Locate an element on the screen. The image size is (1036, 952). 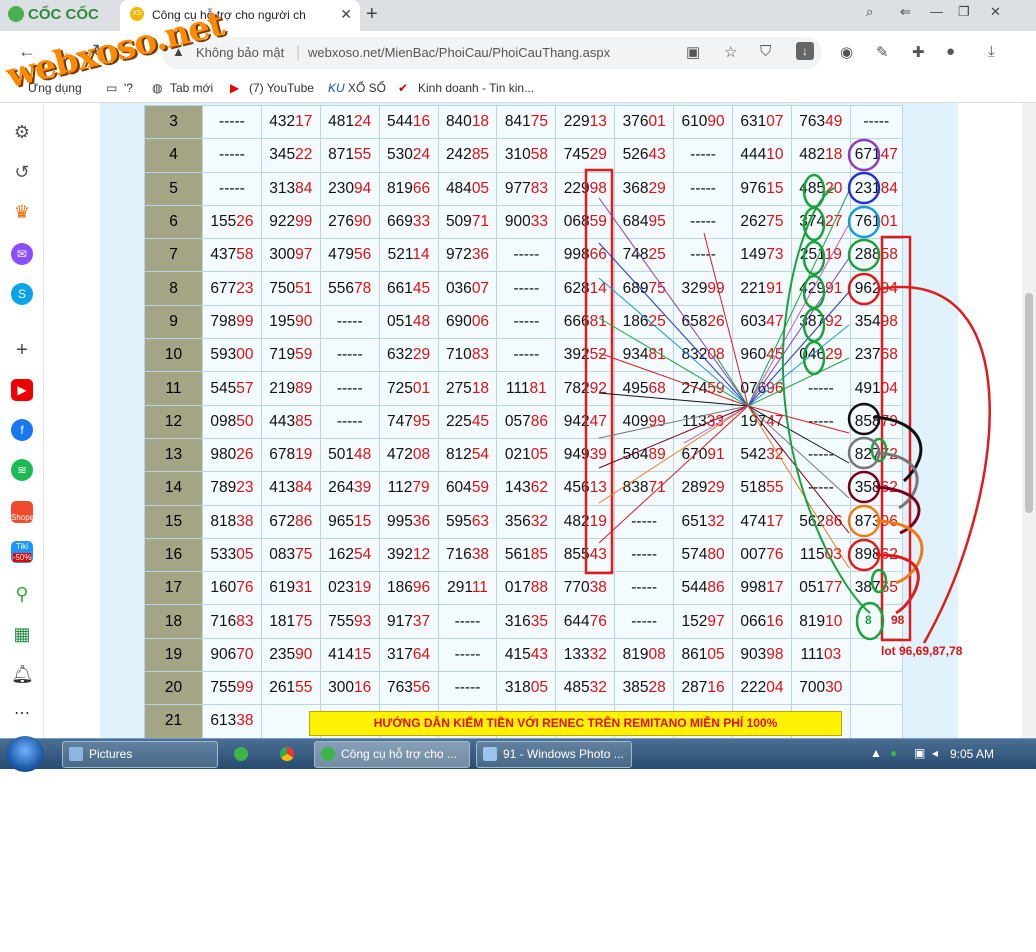
ku-icon: KU is located at coordinates (336, 88).